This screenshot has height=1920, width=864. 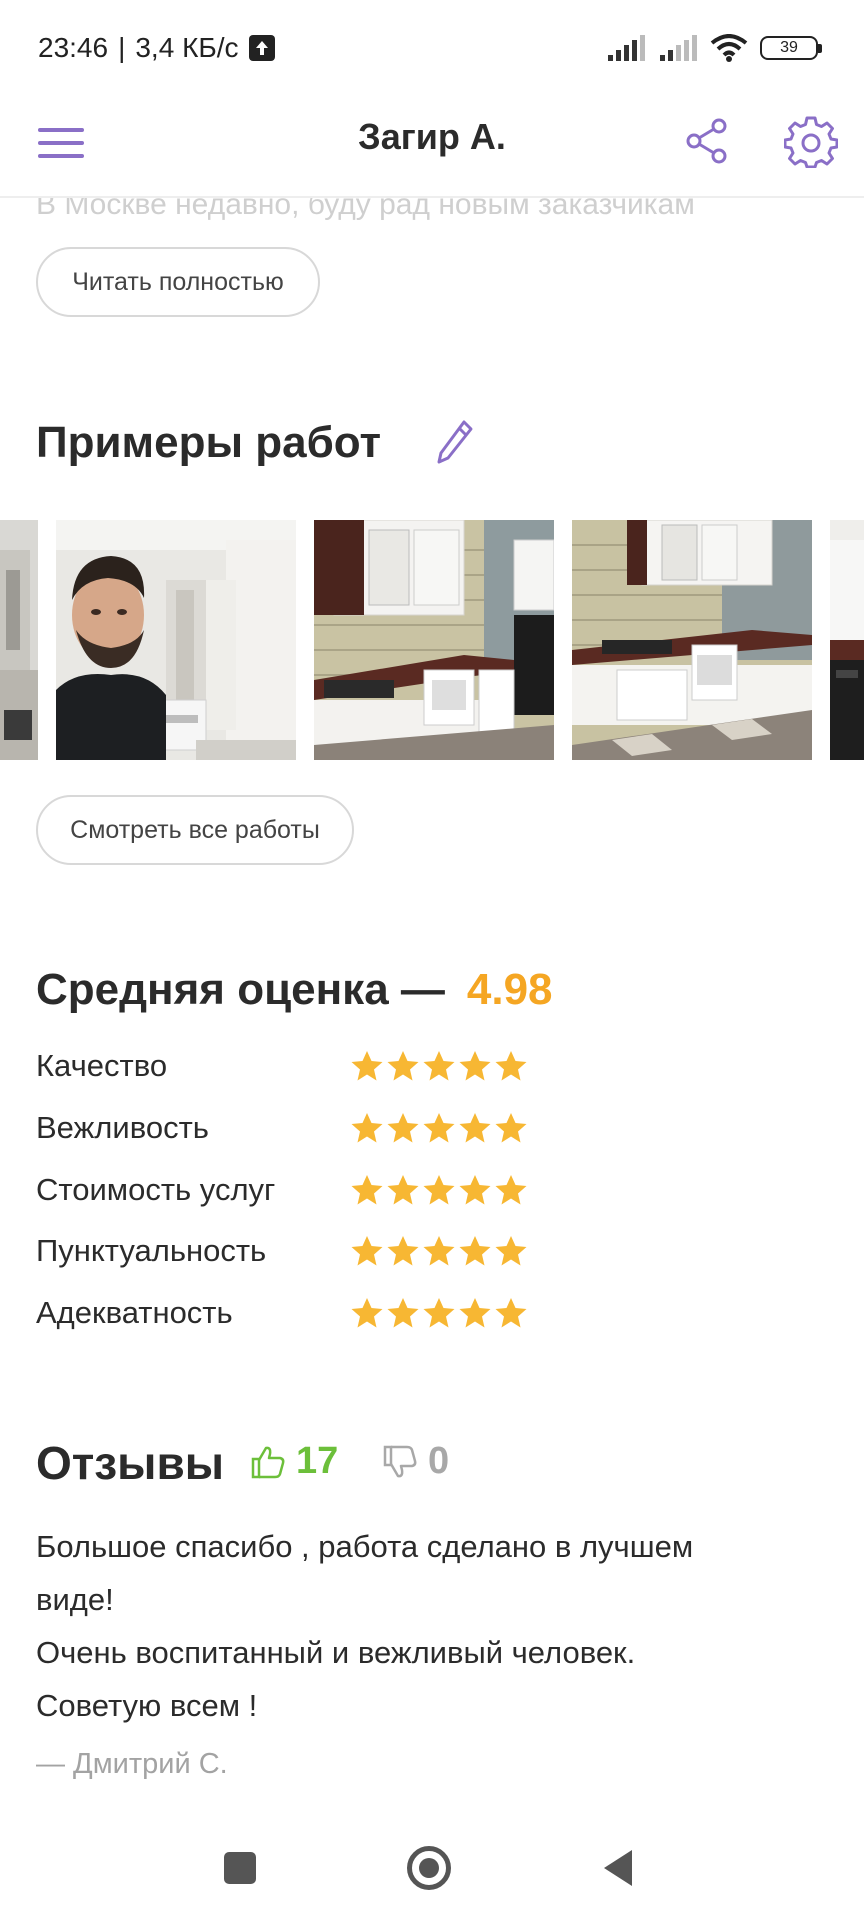 I want to click on status-bar: 23:46 | 3,4 КБ/с 39, so click(x=432, y=48).